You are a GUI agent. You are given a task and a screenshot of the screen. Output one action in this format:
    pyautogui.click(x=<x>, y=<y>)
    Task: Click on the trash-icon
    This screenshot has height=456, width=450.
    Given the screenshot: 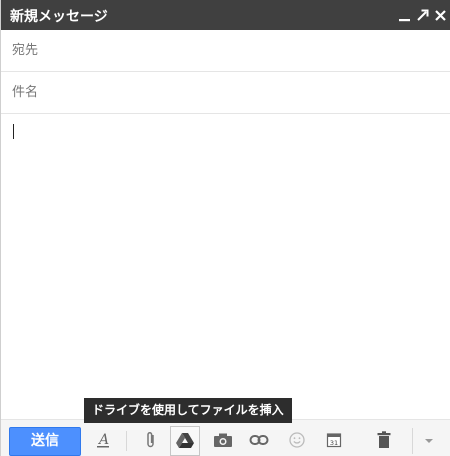 What is the action you would take?
    pyautogui.click(x=384, y=439)
    